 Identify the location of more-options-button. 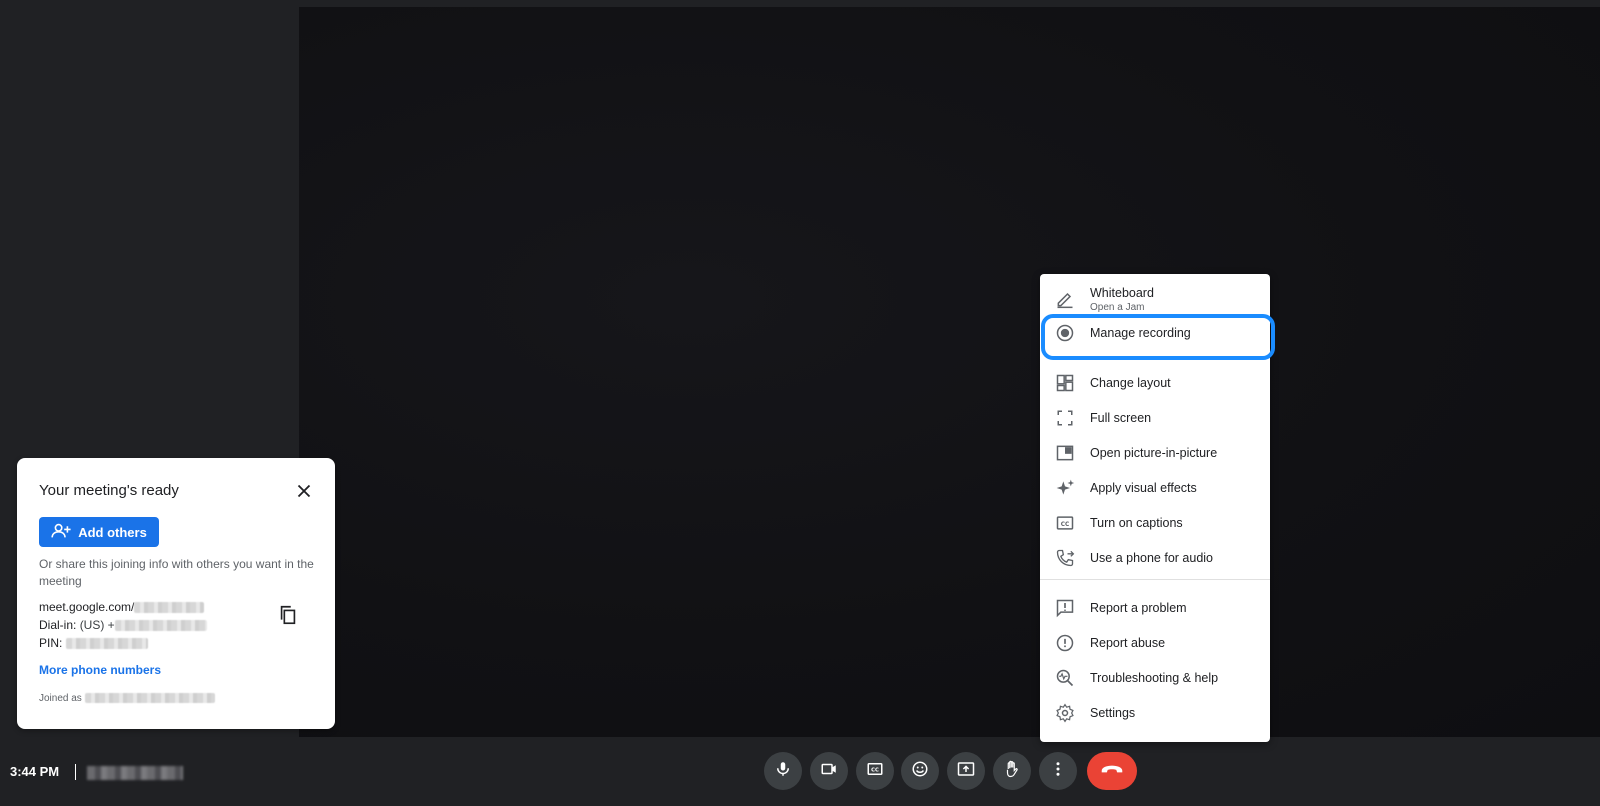
(1058, 771).